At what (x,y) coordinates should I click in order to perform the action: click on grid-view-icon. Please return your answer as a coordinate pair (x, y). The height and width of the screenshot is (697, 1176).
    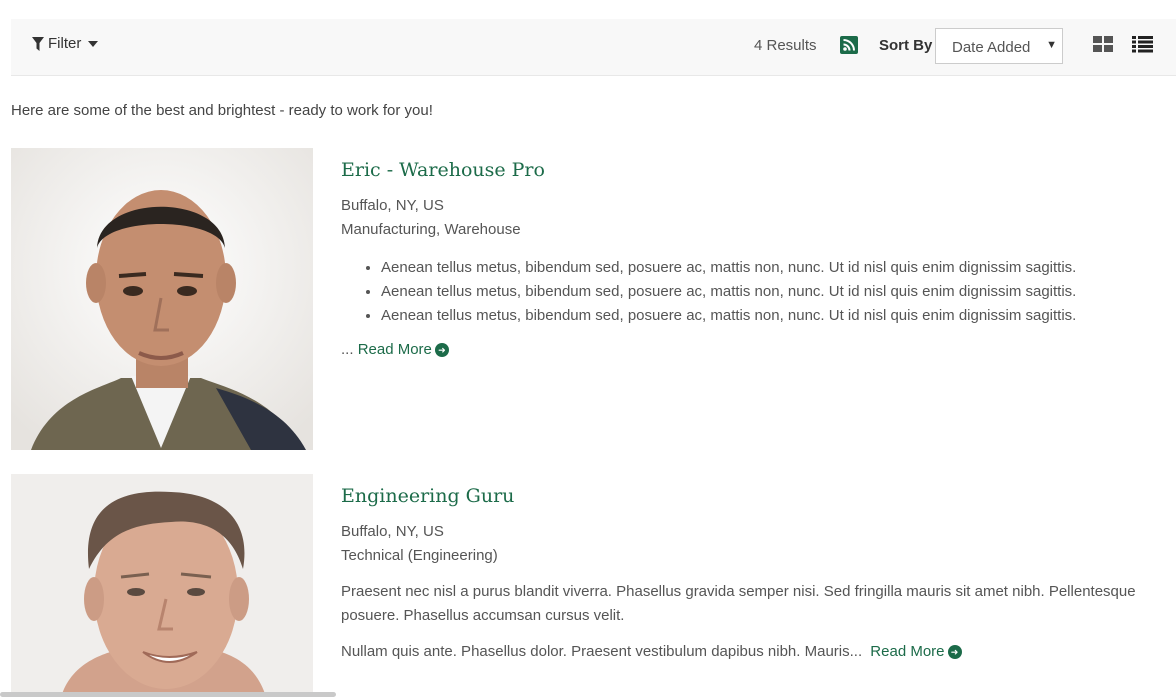
    Looking at the image, I should click on (1103, 44).